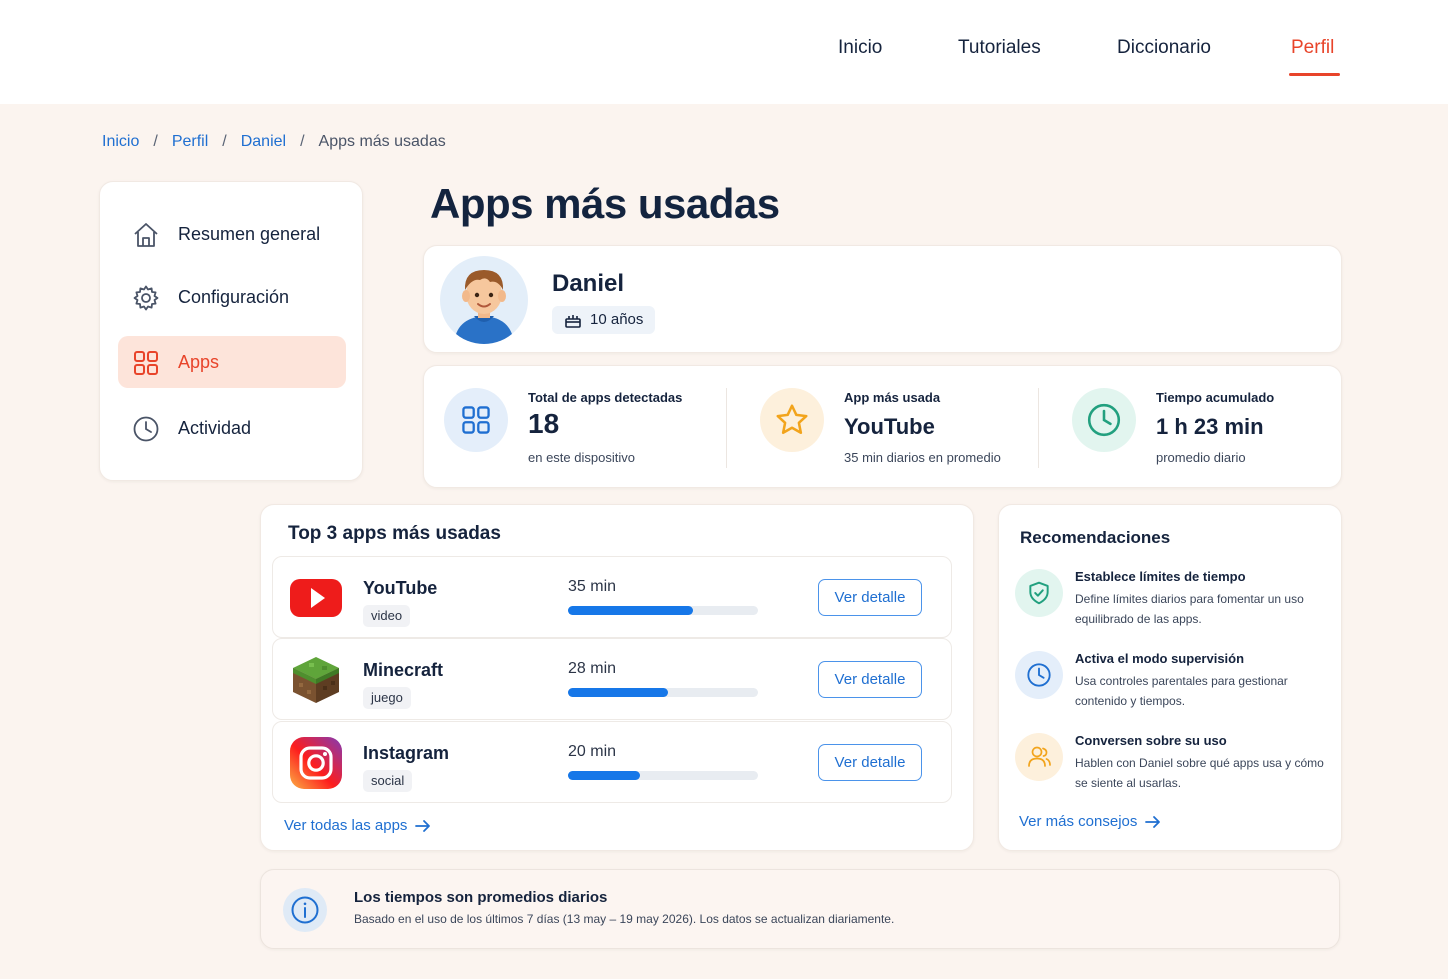 Image resolution: width=1448 pixels, height=979 pixels. Describe the element at coordinates (588, 283) in the screenshot. I see `profile-name: Daniel` at that location.